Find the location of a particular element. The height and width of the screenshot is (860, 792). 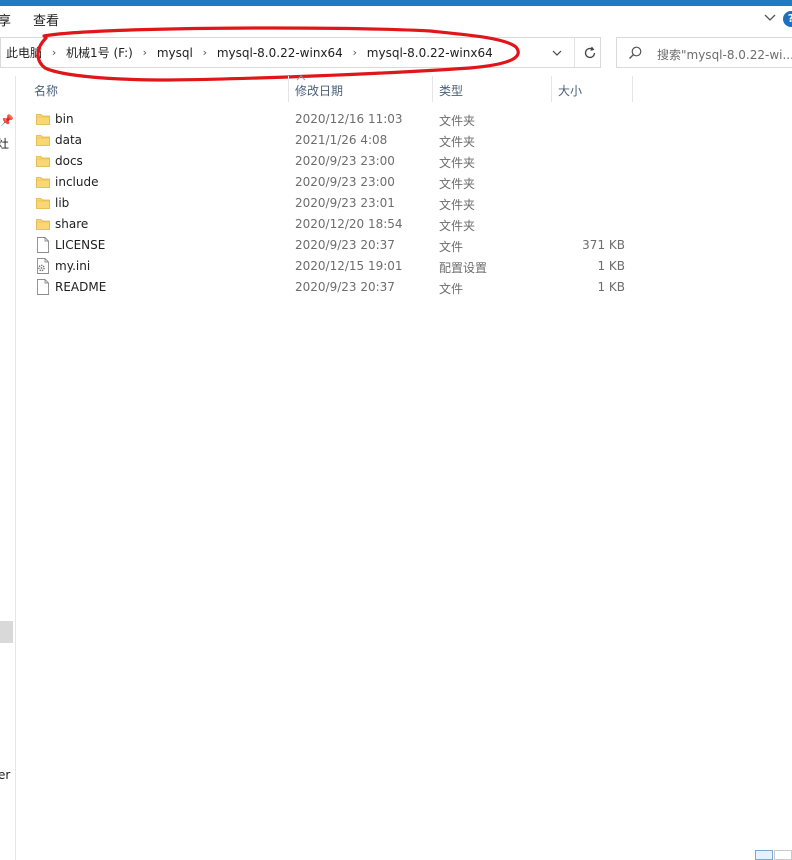

file-row: lib 2020/9/23 23:01 文件夹 is located at coordinates (404, 203).